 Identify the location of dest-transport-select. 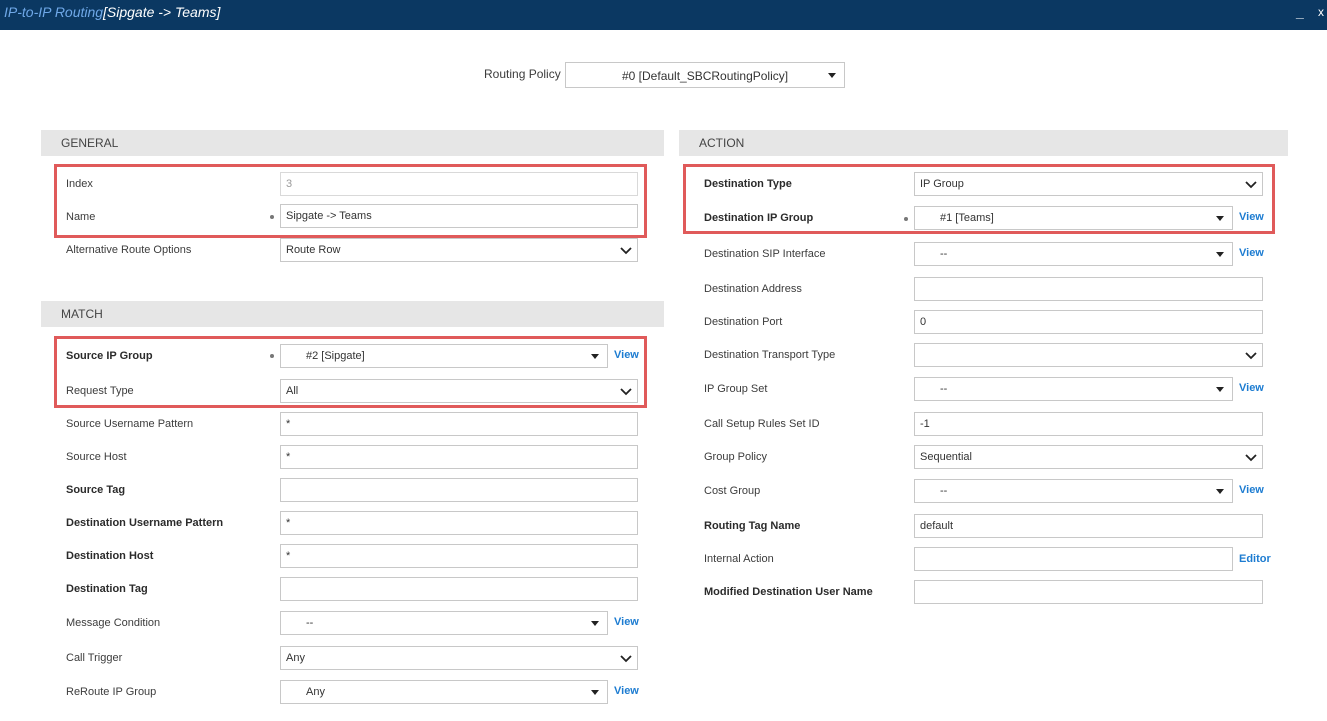
(1088, 355).